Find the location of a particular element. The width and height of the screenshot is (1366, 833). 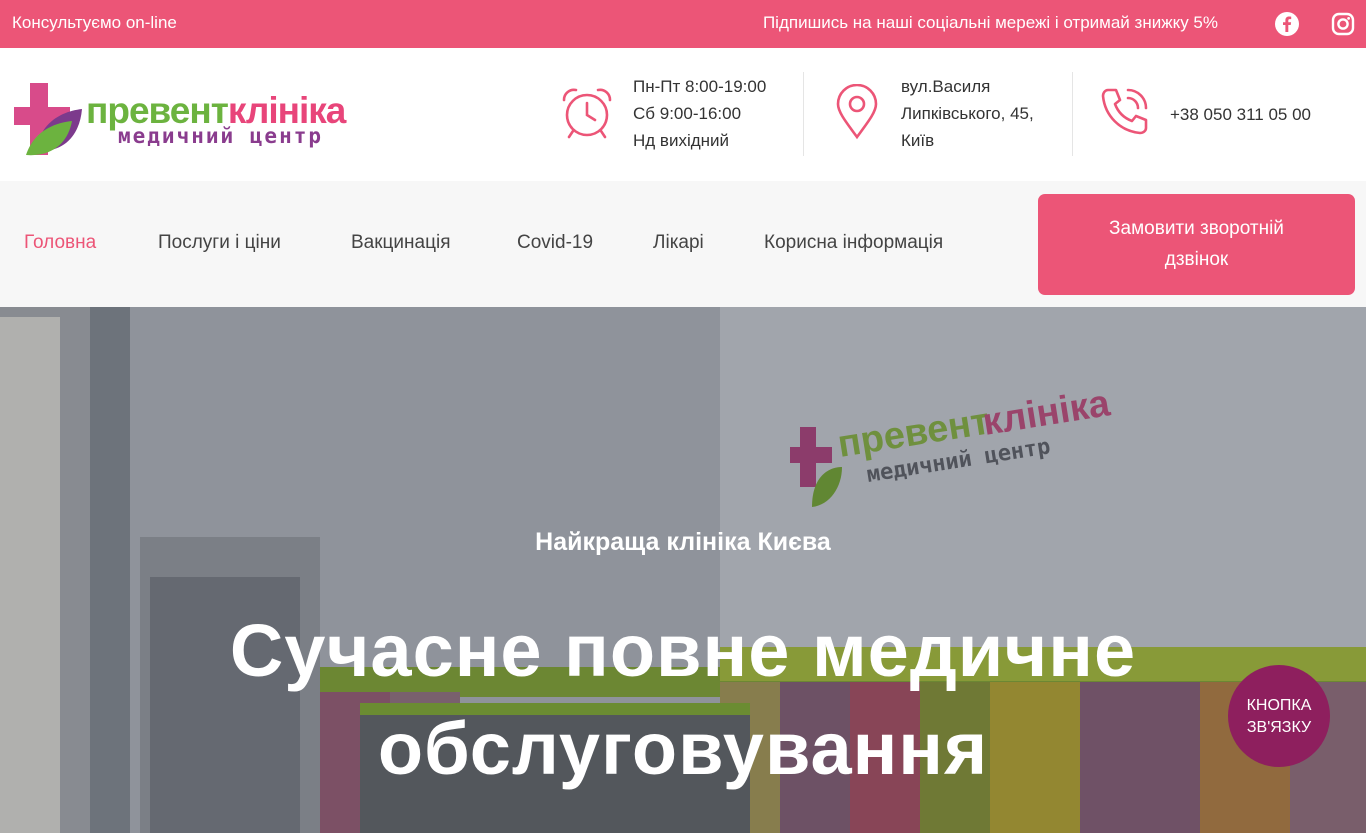

hero-subtitle: Найкраща клініка Києва is located at coordinates (683, 542).